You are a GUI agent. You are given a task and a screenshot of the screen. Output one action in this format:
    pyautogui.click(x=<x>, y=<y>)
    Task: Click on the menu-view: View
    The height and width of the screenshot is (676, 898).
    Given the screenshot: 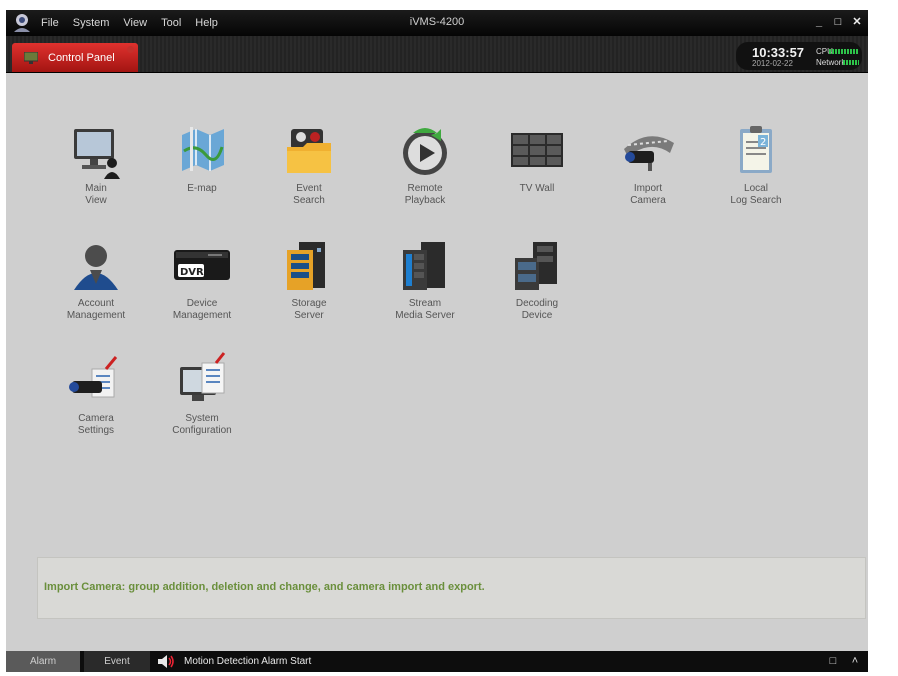 What is the action you would take?
    pyautogui.click(x=135, y=23)
    